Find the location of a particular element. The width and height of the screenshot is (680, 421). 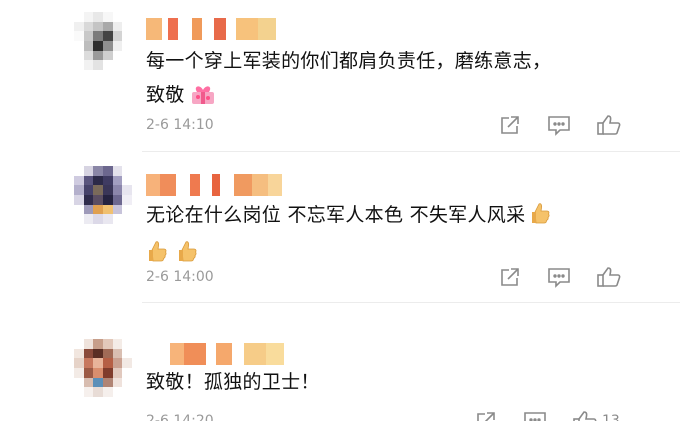

comment-time: 2-6 14:00 is located at coordinates (180, 277).